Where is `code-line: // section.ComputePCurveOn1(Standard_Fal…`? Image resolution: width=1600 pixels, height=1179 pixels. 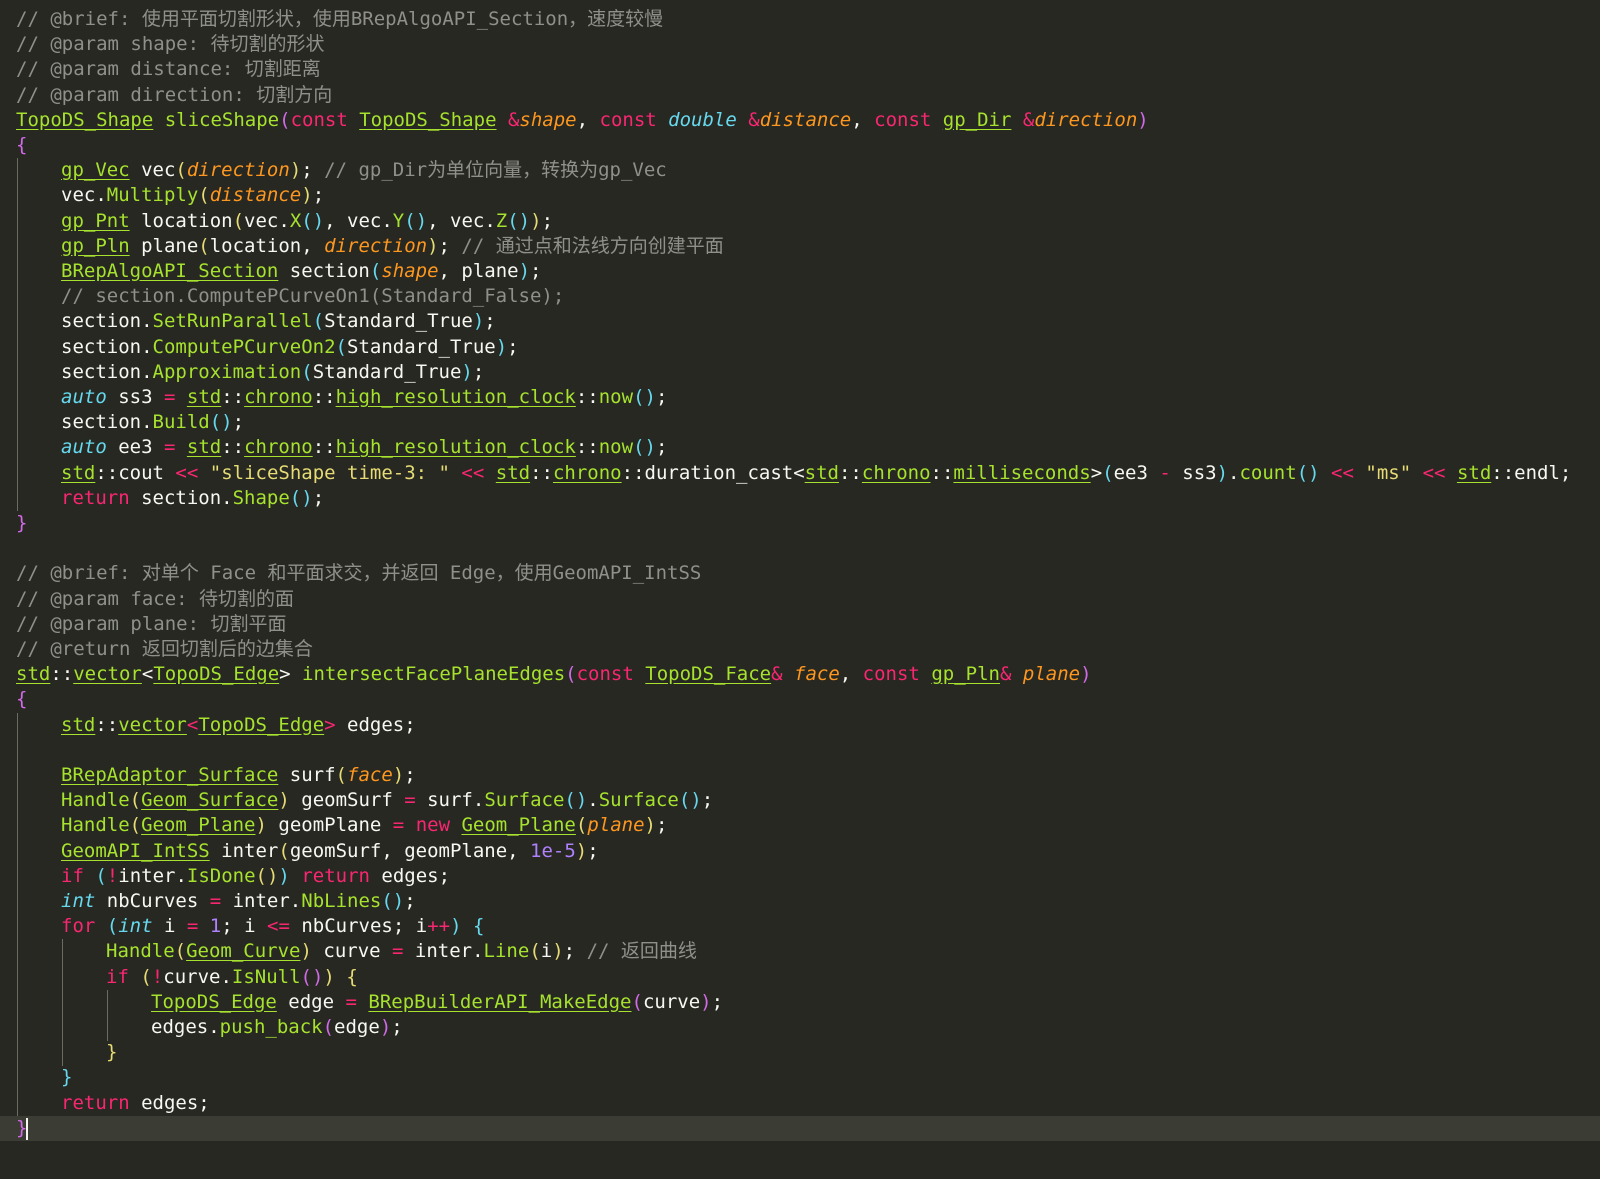
code-line: // section.ComputePCurveOn1(Standard_Fal… is located at coordinates (800, 297).